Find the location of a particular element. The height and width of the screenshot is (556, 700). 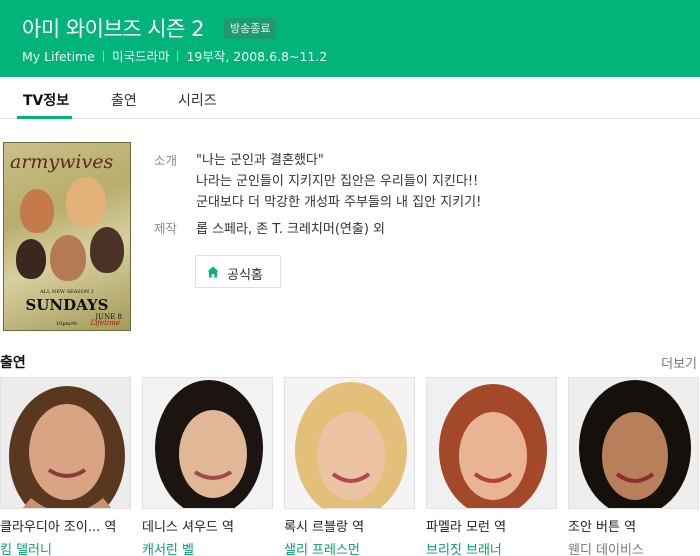

more-link: 더보기 is located at coordinates (679, 362).